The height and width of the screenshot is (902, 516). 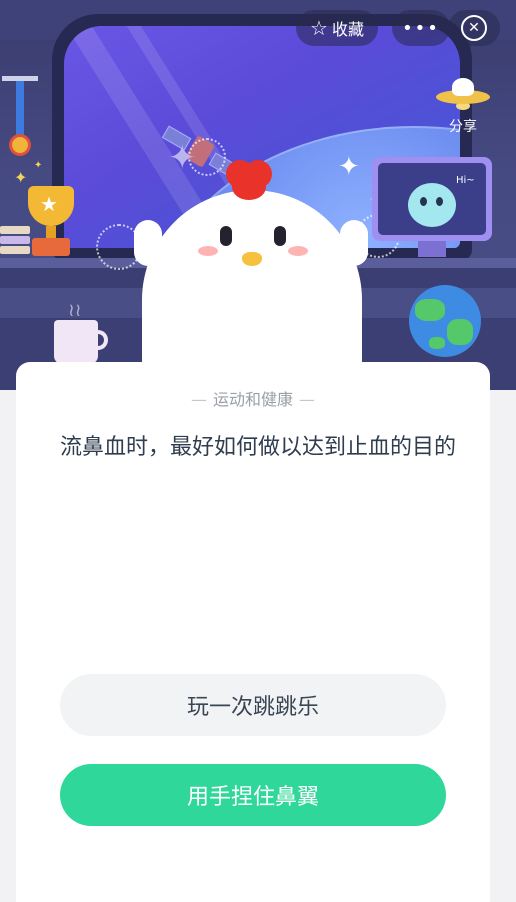 I want to click on medal-ribbon, so click(x=20, y=108).